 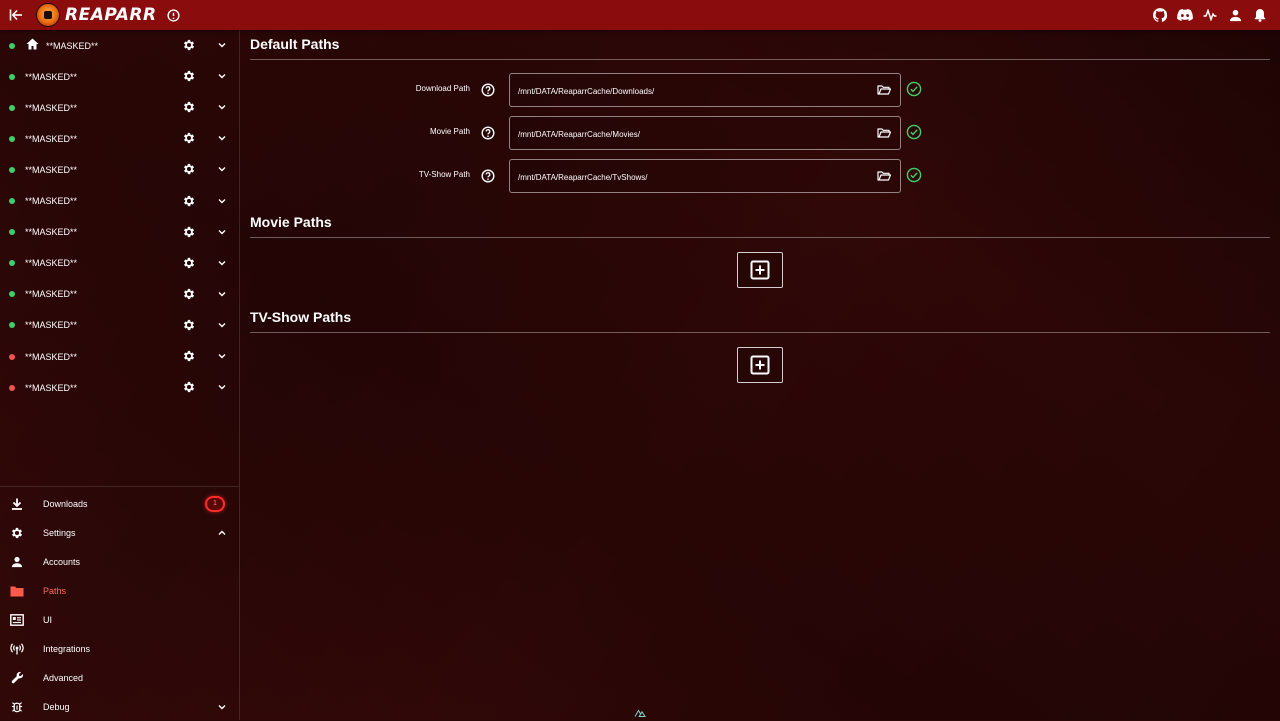 I want to click on nav-label-settings: Settings, so click(x=59, y=532).